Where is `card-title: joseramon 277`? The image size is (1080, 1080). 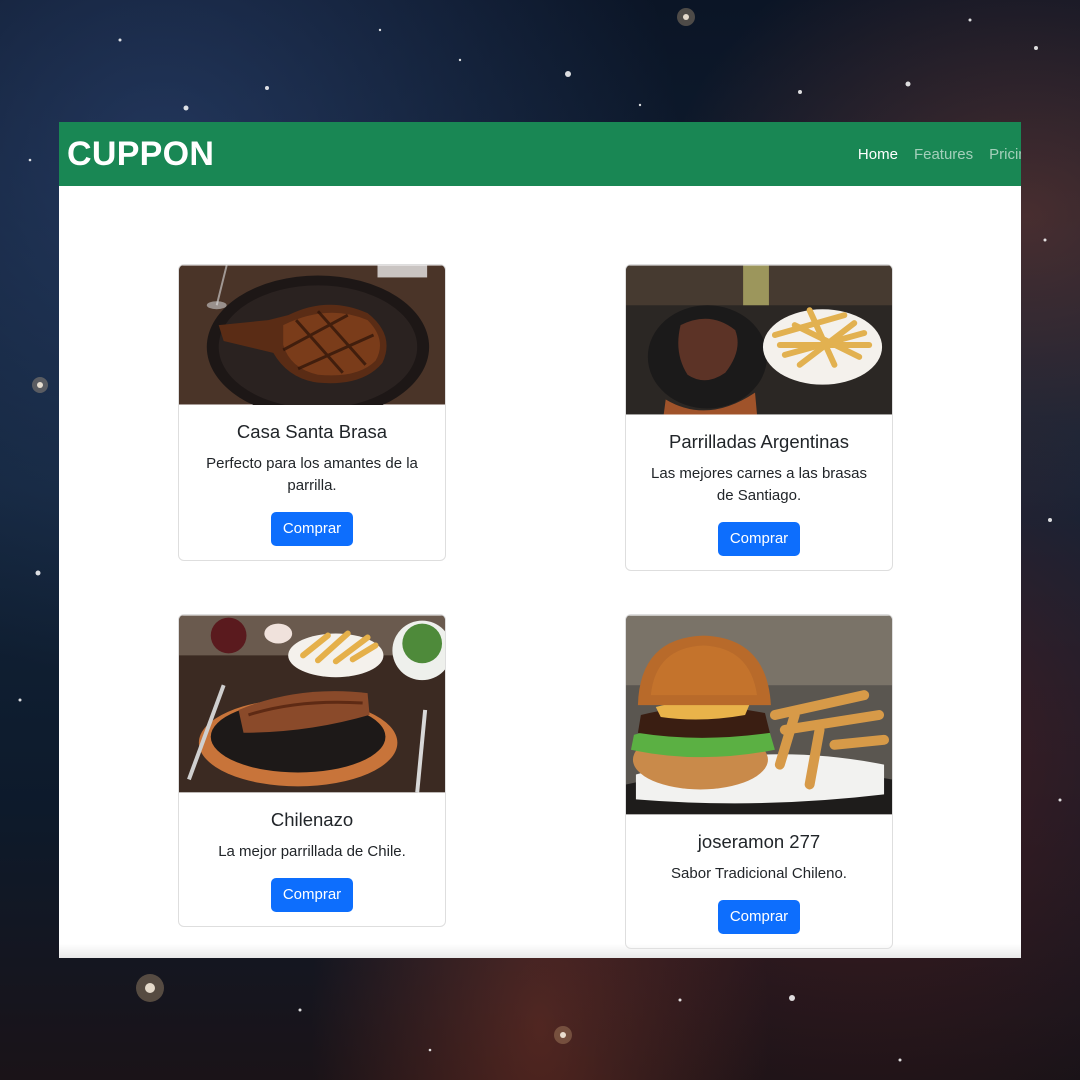
card-title: joseramon 277 is located at coordinates (759, 841).